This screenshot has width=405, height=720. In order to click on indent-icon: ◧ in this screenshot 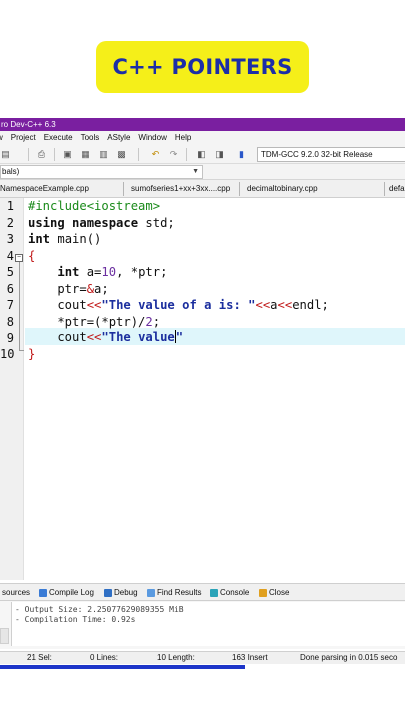, I will do `click(201, 154)`.